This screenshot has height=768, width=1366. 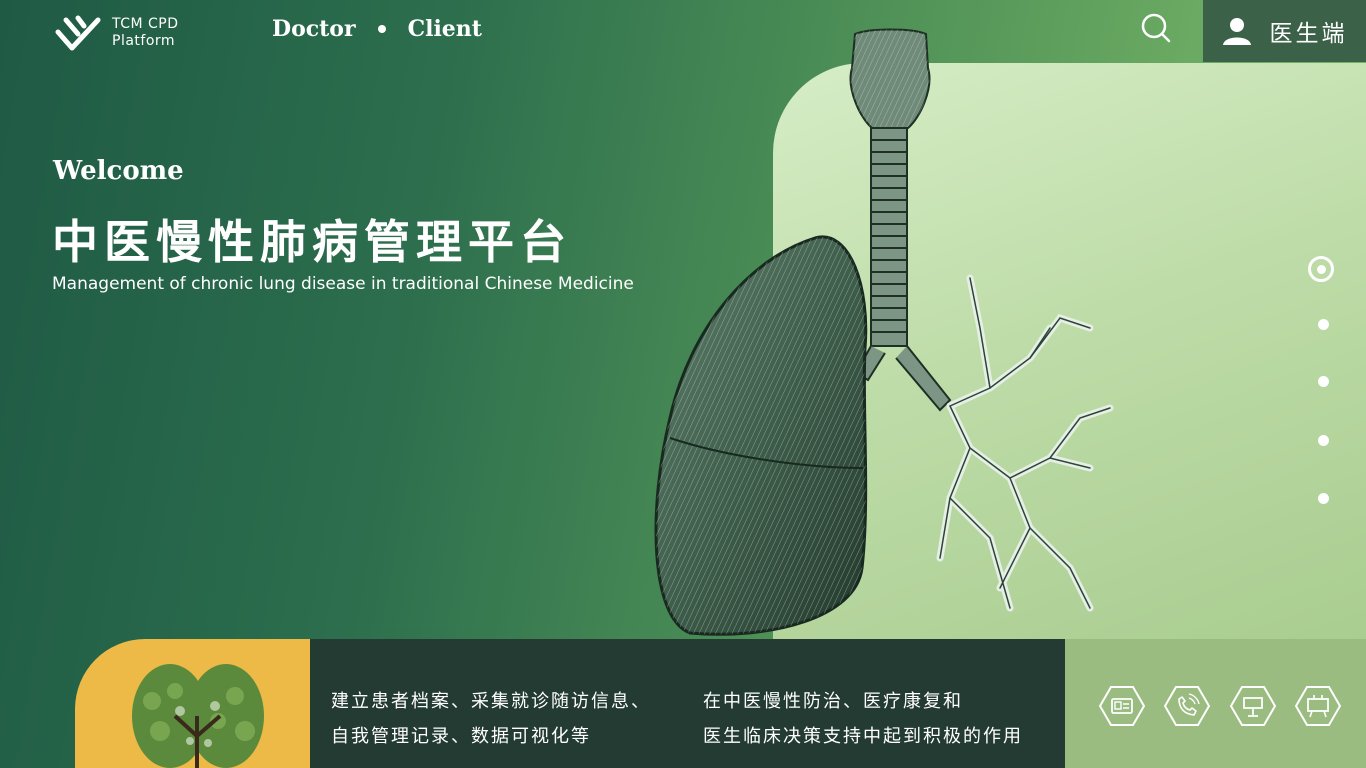 What do you see at coordinates (491, 719) in the screenshot?
I see `feature-column-1: 建立患者档案、采集就诊随访信息、 自我管理记录、数据可视化等` at bounding box center [491, 719].